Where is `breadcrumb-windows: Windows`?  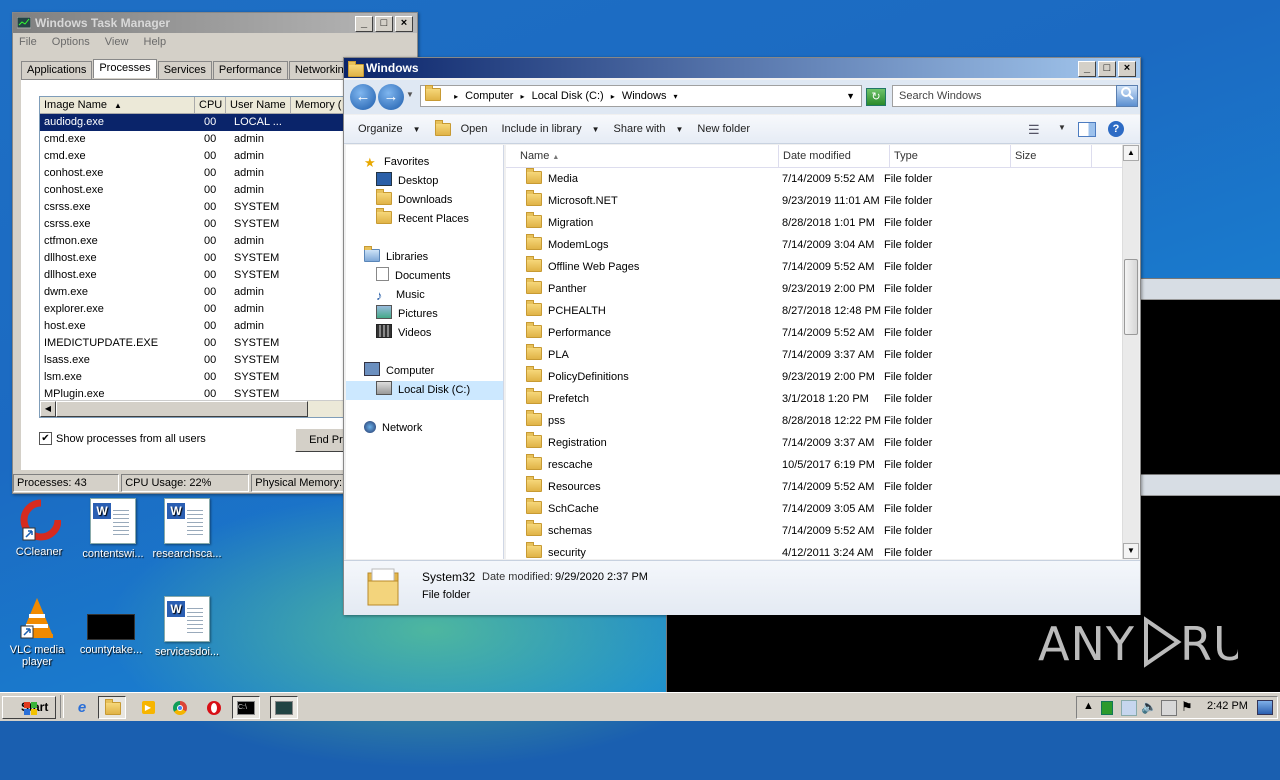 breadcrumb-windows: Windows is located at coordinates (644, 96).